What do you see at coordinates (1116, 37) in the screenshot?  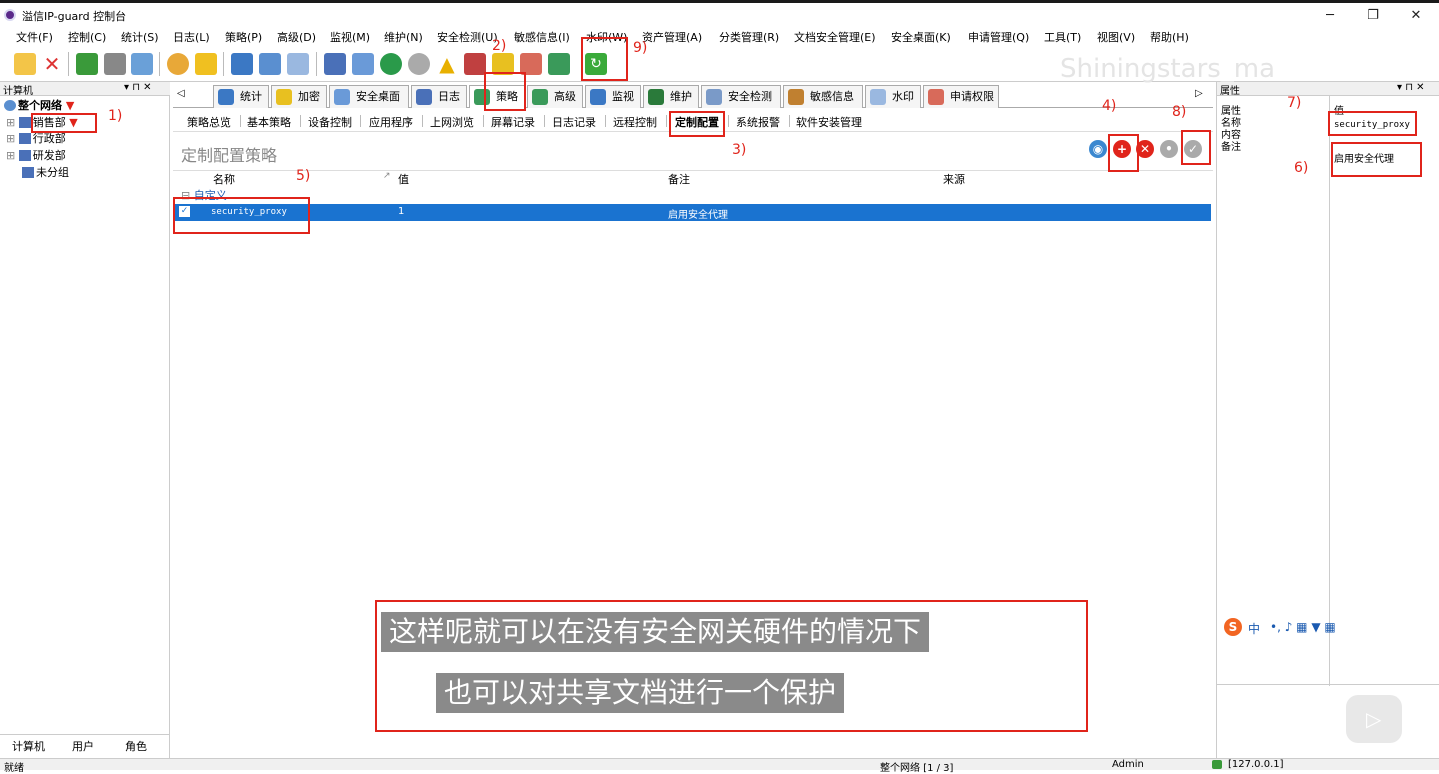 I see `menu-view: 视图(V)` at bounding box center [1116, 37].